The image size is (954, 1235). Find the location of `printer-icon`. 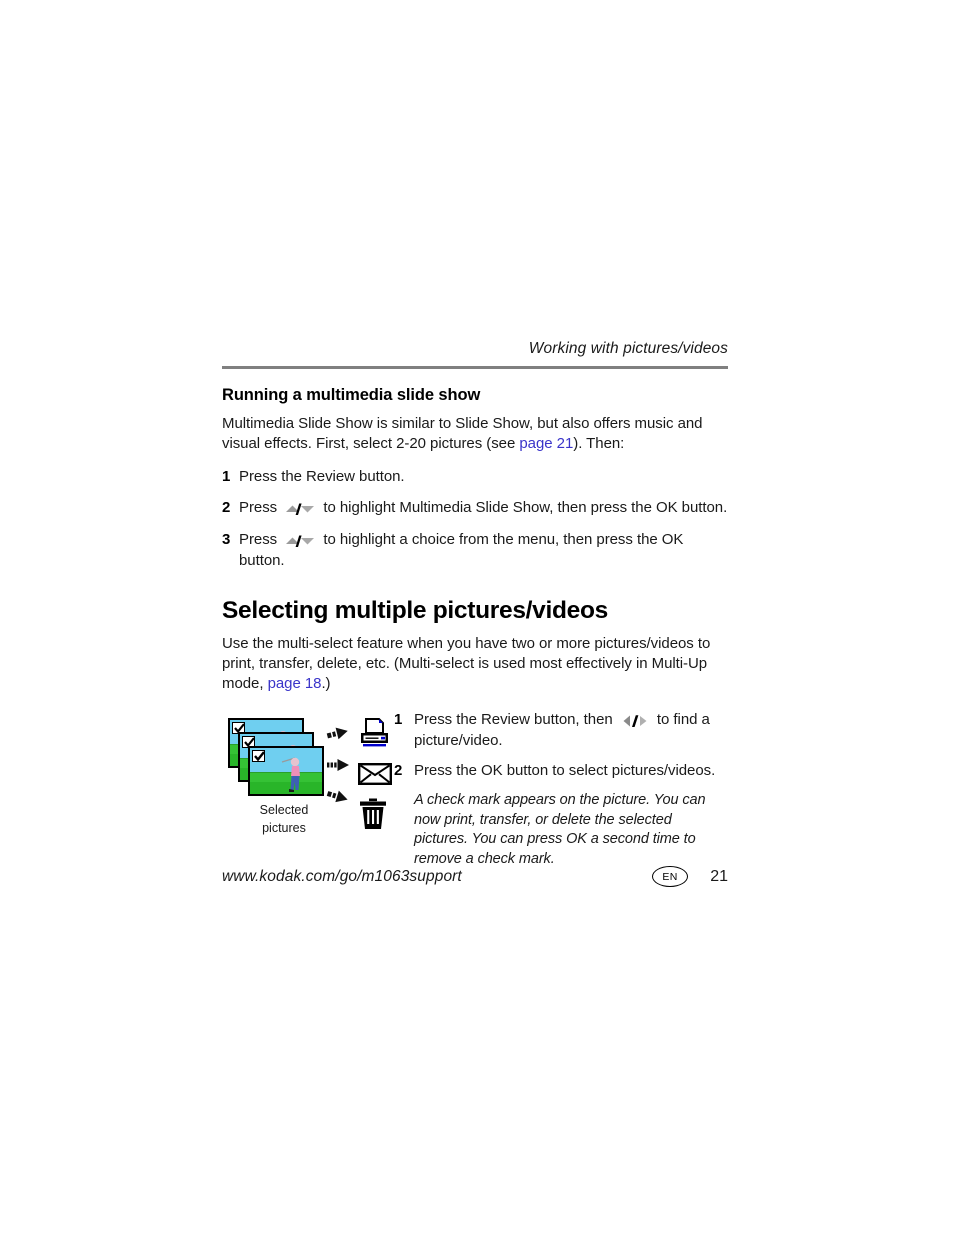

printer-icon is located at coordinates (374, 732).